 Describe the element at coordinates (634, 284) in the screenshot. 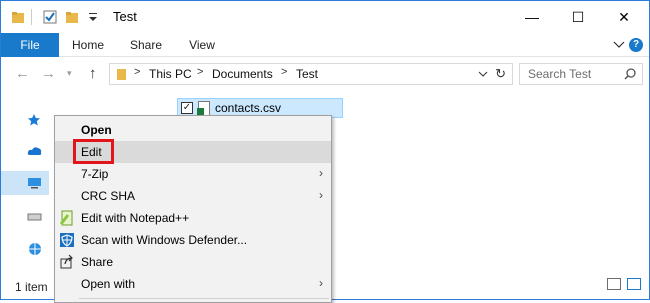

I see `large-icons-view-icon` at that location.